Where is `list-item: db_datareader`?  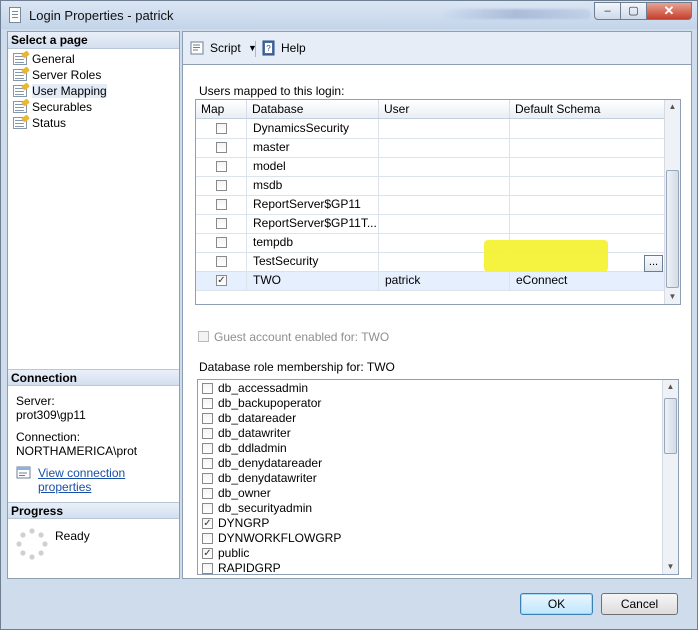 list-item: db_datareader is located at coordinates (249, 418).